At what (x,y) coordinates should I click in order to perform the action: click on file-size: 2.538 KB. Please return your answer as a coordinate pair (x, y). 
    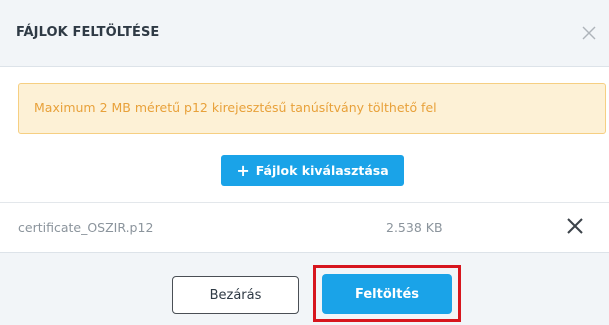
    Looking at the image, I should click on (414, 227).